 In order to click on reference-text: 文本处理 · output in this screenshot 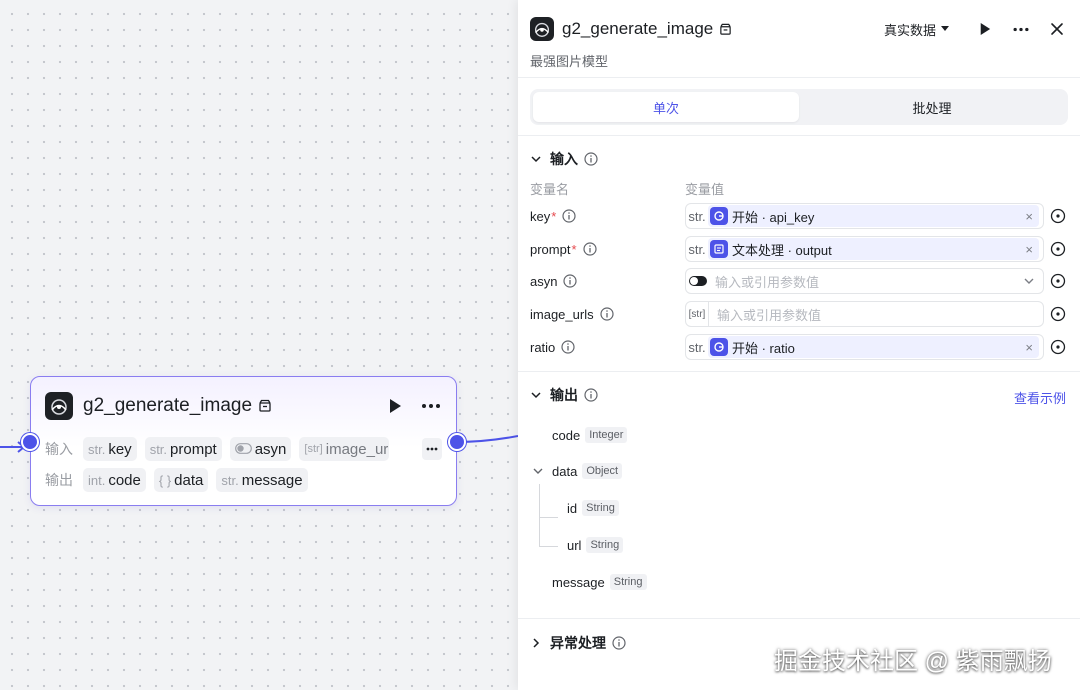, I will do `click(782, 250)`.